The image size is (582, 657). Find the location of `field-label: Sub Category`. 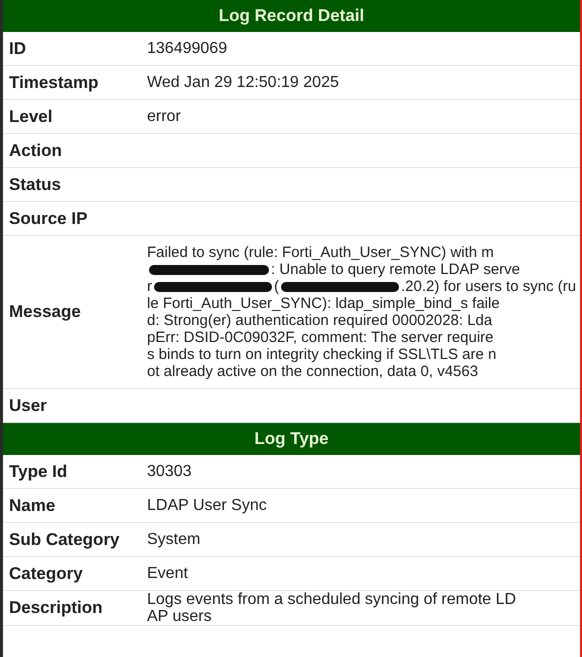

field-label: Sub Category is located at coordinates (64, 540).